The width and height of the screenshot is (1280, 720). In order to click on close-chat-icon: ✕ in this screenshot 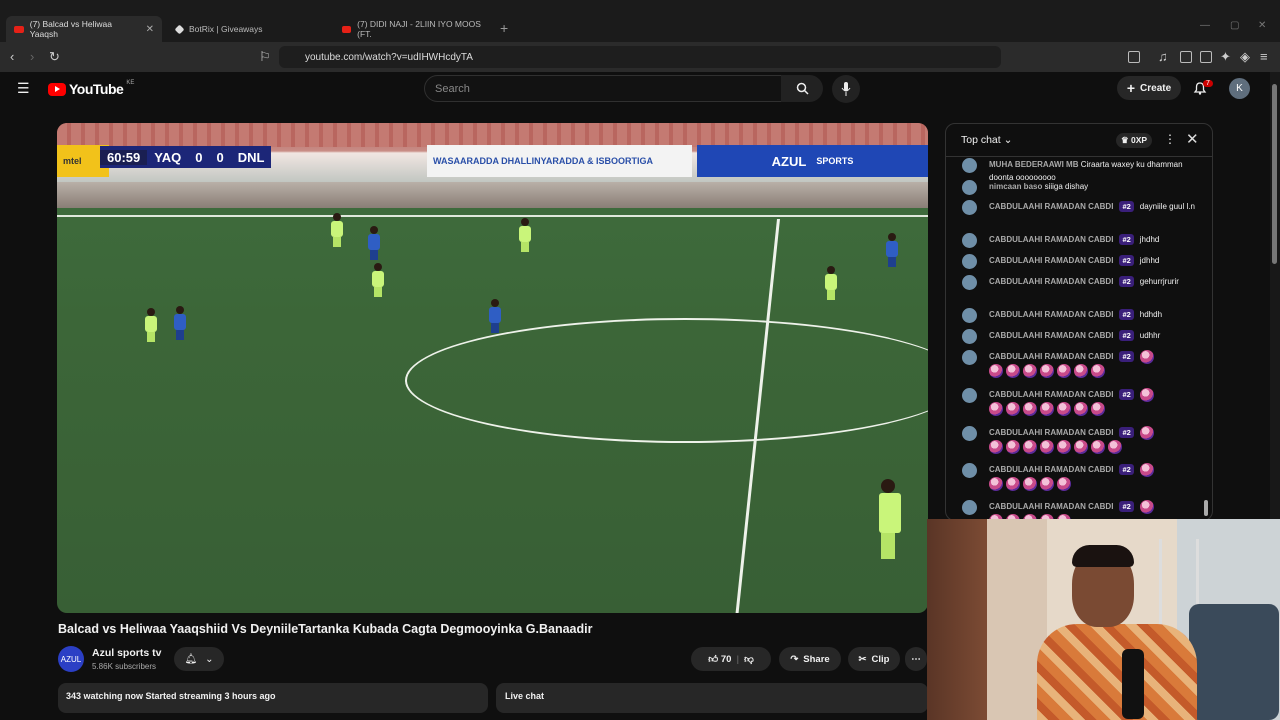, I will do `click(1192, 139)`.